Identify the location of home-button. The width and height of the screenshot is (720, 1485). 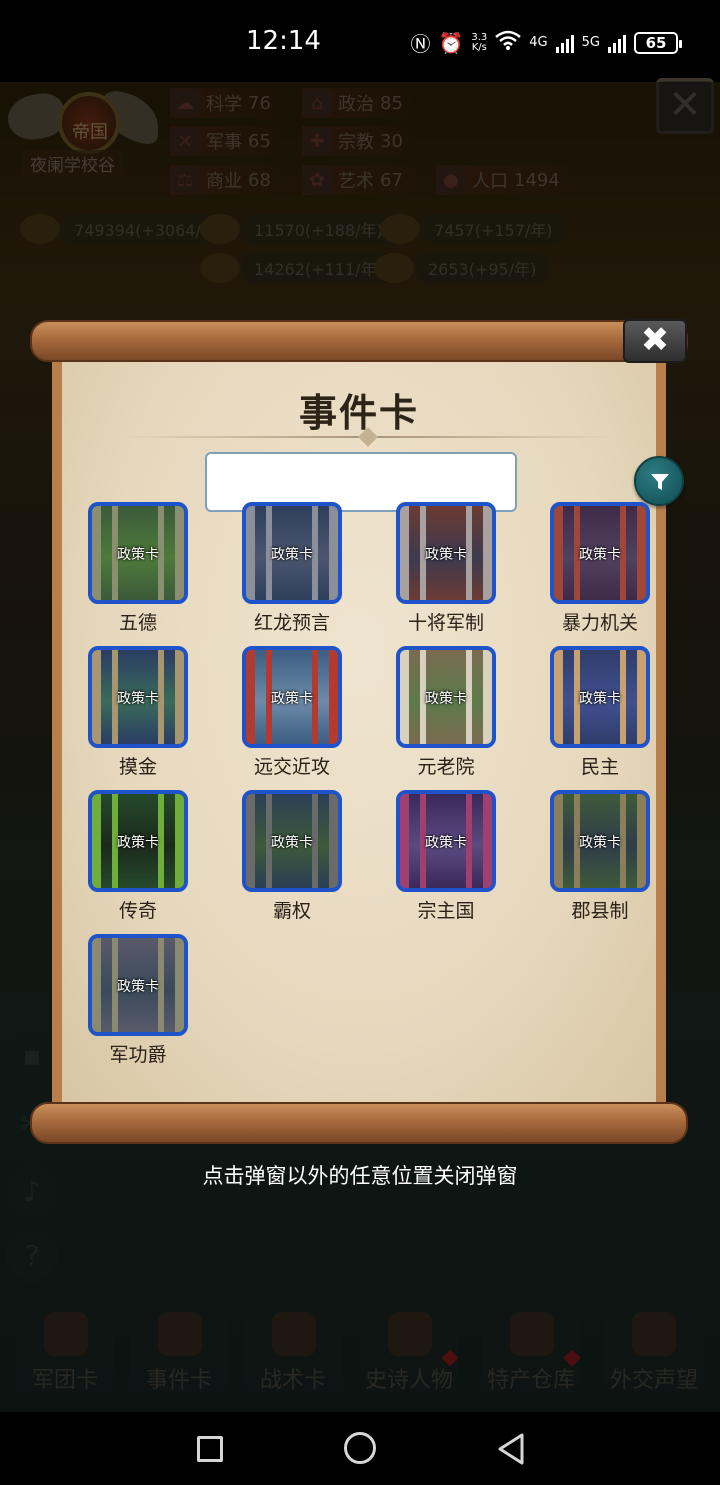
(360, 1448).